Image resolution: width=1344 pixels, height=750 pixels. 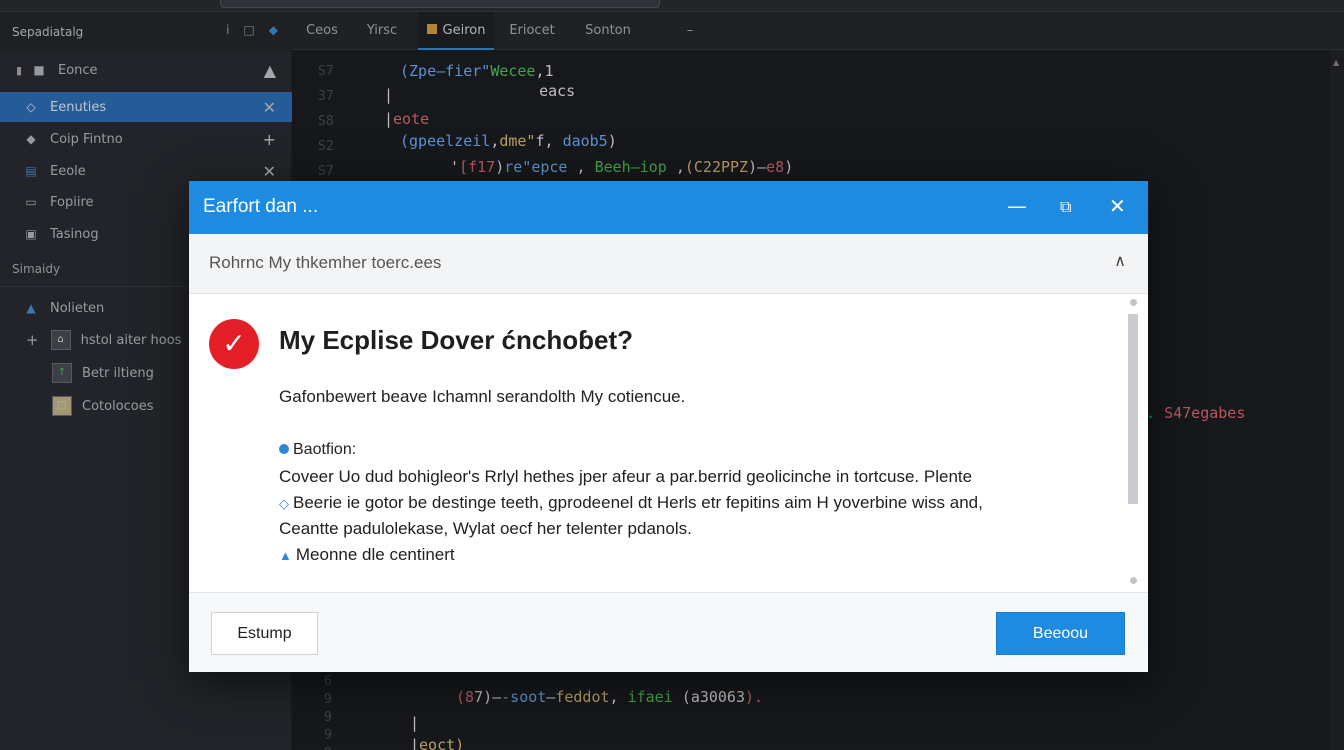 What do you see at coordinates (668, 264) in the screenshot?
I see `dialog-subheader: Rohrnc My thkemher toerc.ees ∧` at bounding box center [668, 264].